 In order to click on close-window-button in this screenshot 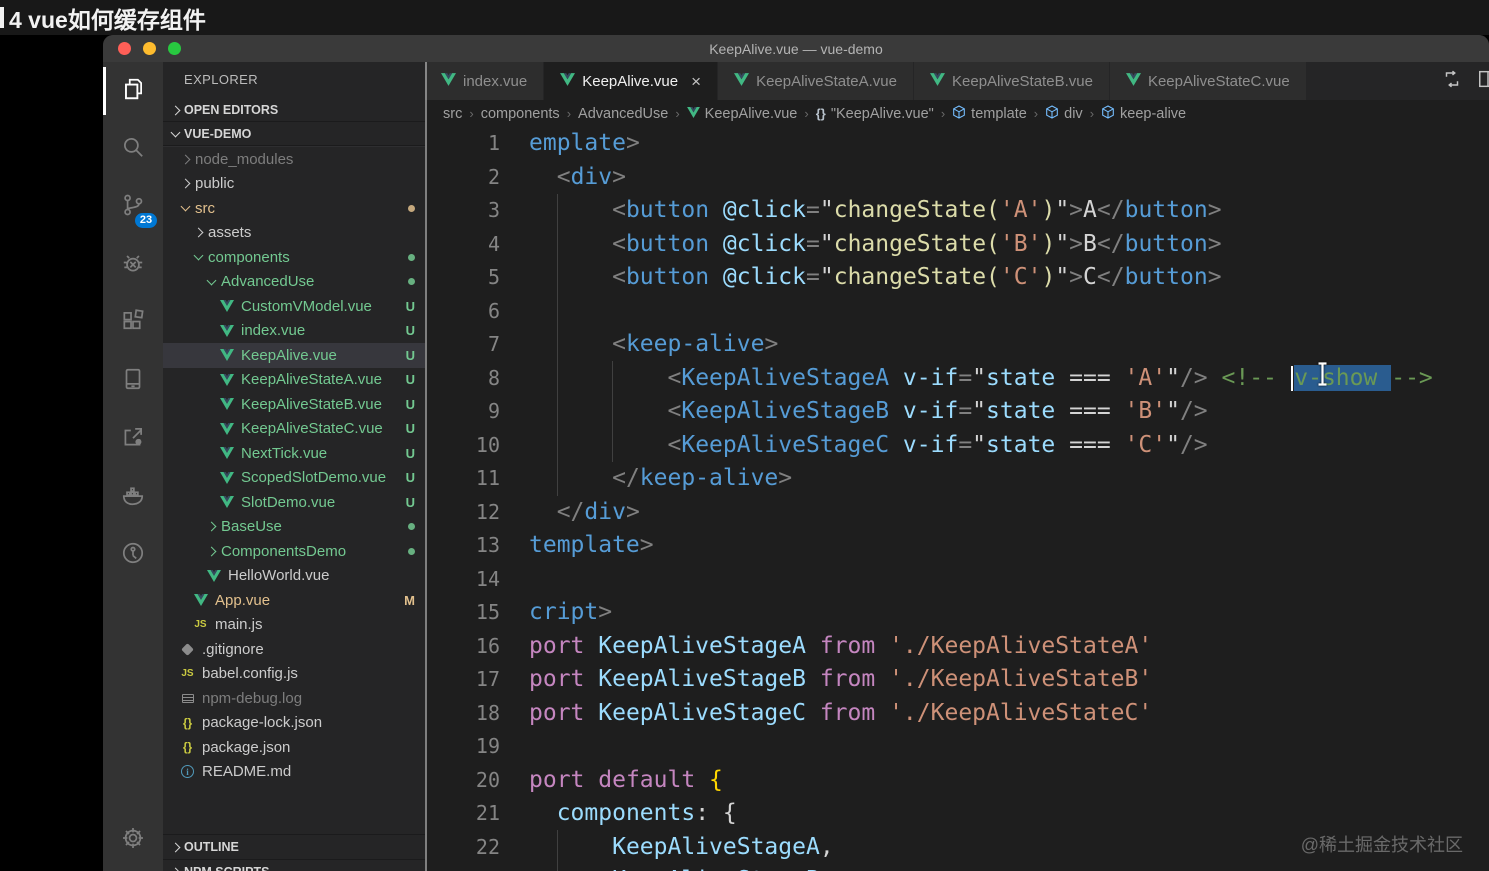, I will do `click(124, 48)`.